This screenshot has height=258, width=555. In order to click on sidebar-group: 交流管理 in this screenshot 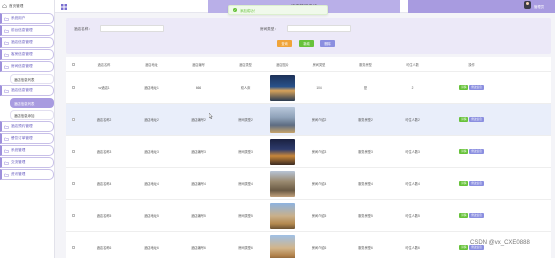, I will do `click(27, 162)`.